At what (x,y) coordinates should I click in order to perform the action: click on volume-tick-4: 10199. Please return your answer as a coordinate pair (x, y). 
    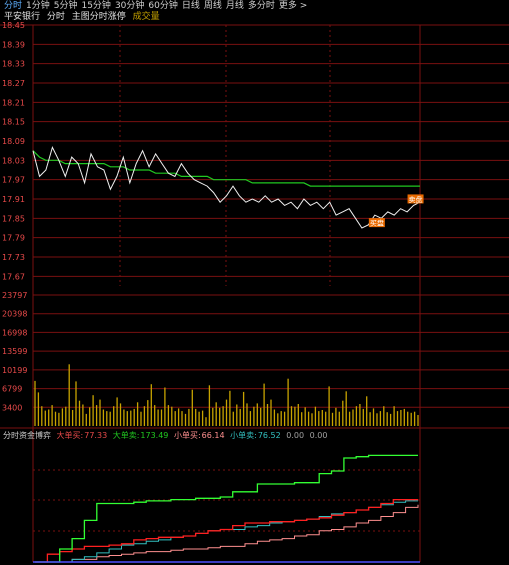
    Looking at the image, I should click on (14, 370).